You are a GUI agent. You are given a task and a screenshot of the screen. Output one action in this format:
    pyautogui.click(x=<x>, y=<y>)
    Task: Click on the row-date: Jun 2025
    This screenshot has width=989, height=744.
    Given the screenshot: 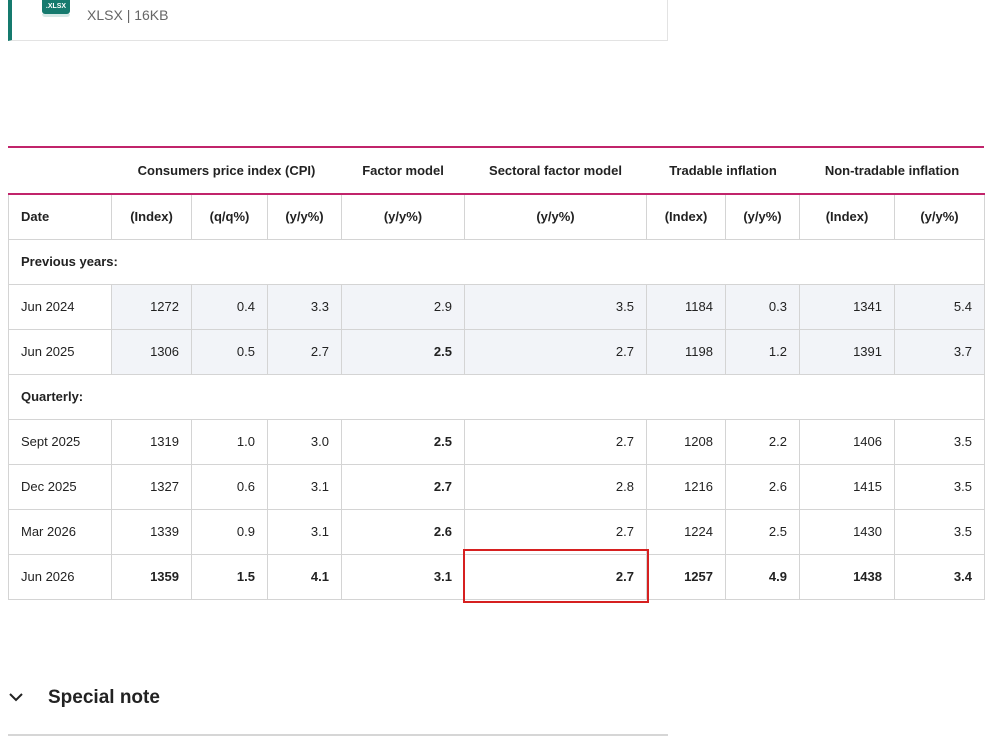 What is the action you would take?
    pyautogui.click(x=60, y=351)
    